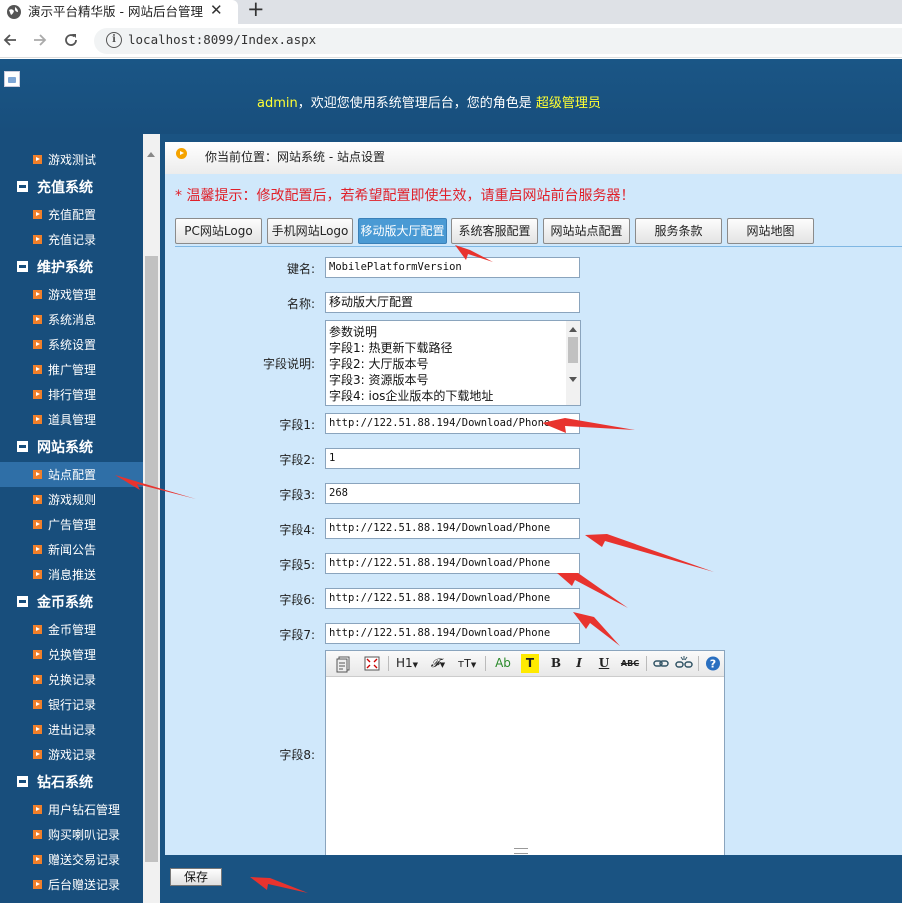 The width and height of the screenshot is (902, 903). Describe the element at coordinates (71, 319) in the screenshot. I see `sidebar-item: 系统消息` at that location.